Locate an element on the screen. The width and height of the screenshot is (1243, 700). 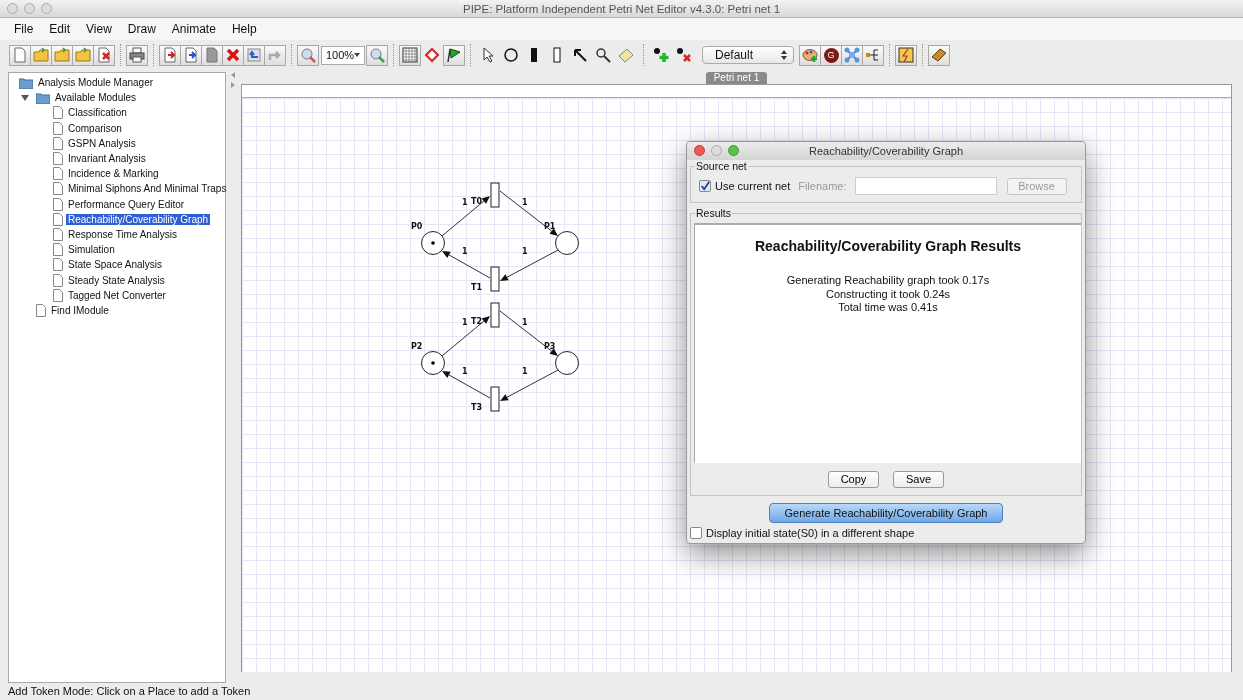
help-button is located at coordinates (939, 55).